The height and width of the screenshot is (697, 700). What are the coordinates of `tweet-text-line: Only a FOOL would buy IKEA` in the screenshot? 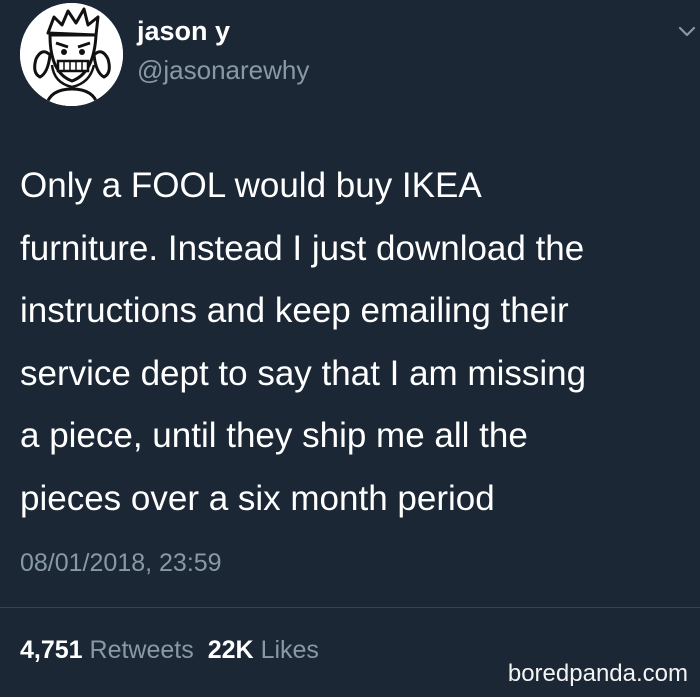 It's located at (251, 185).